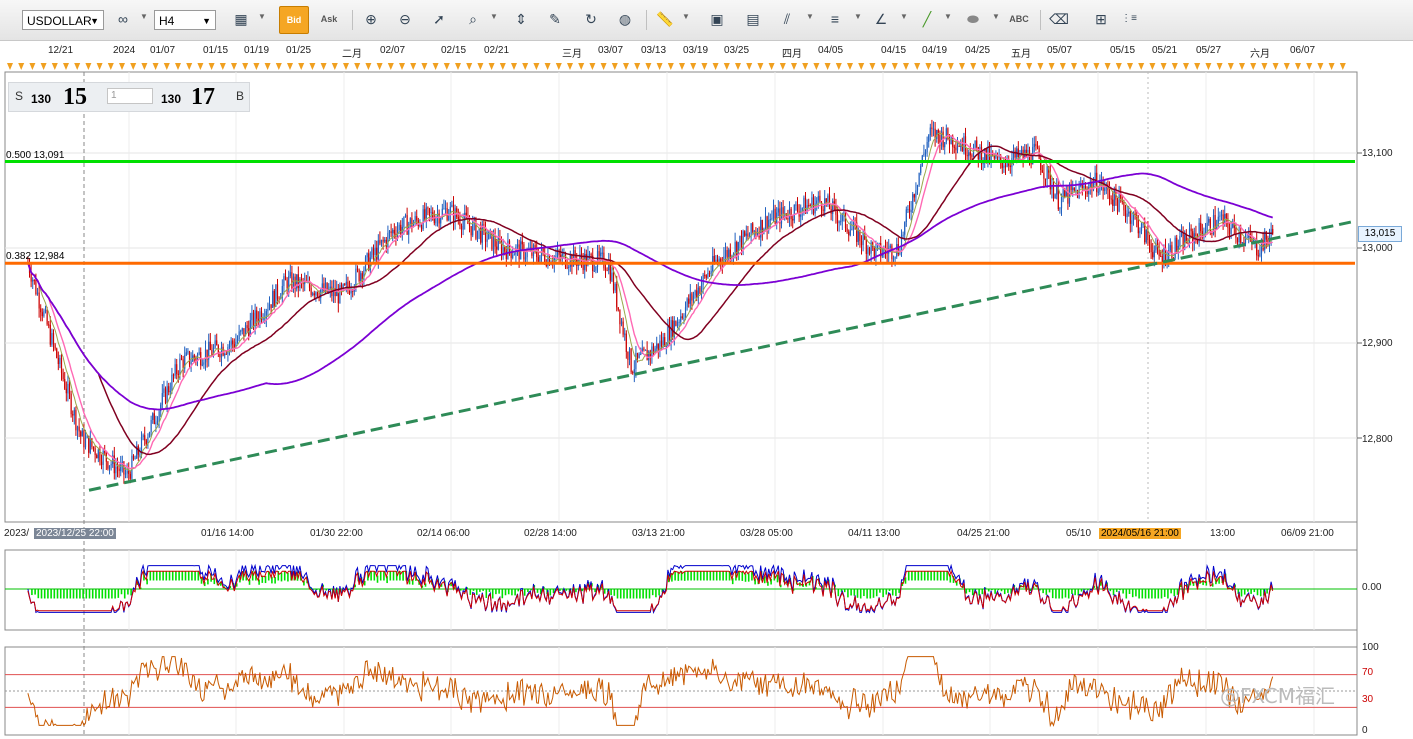 Image resolution: width=1413 pixels, height=739 pixels. I want to click on buy-price: 17, so click(203, 97).